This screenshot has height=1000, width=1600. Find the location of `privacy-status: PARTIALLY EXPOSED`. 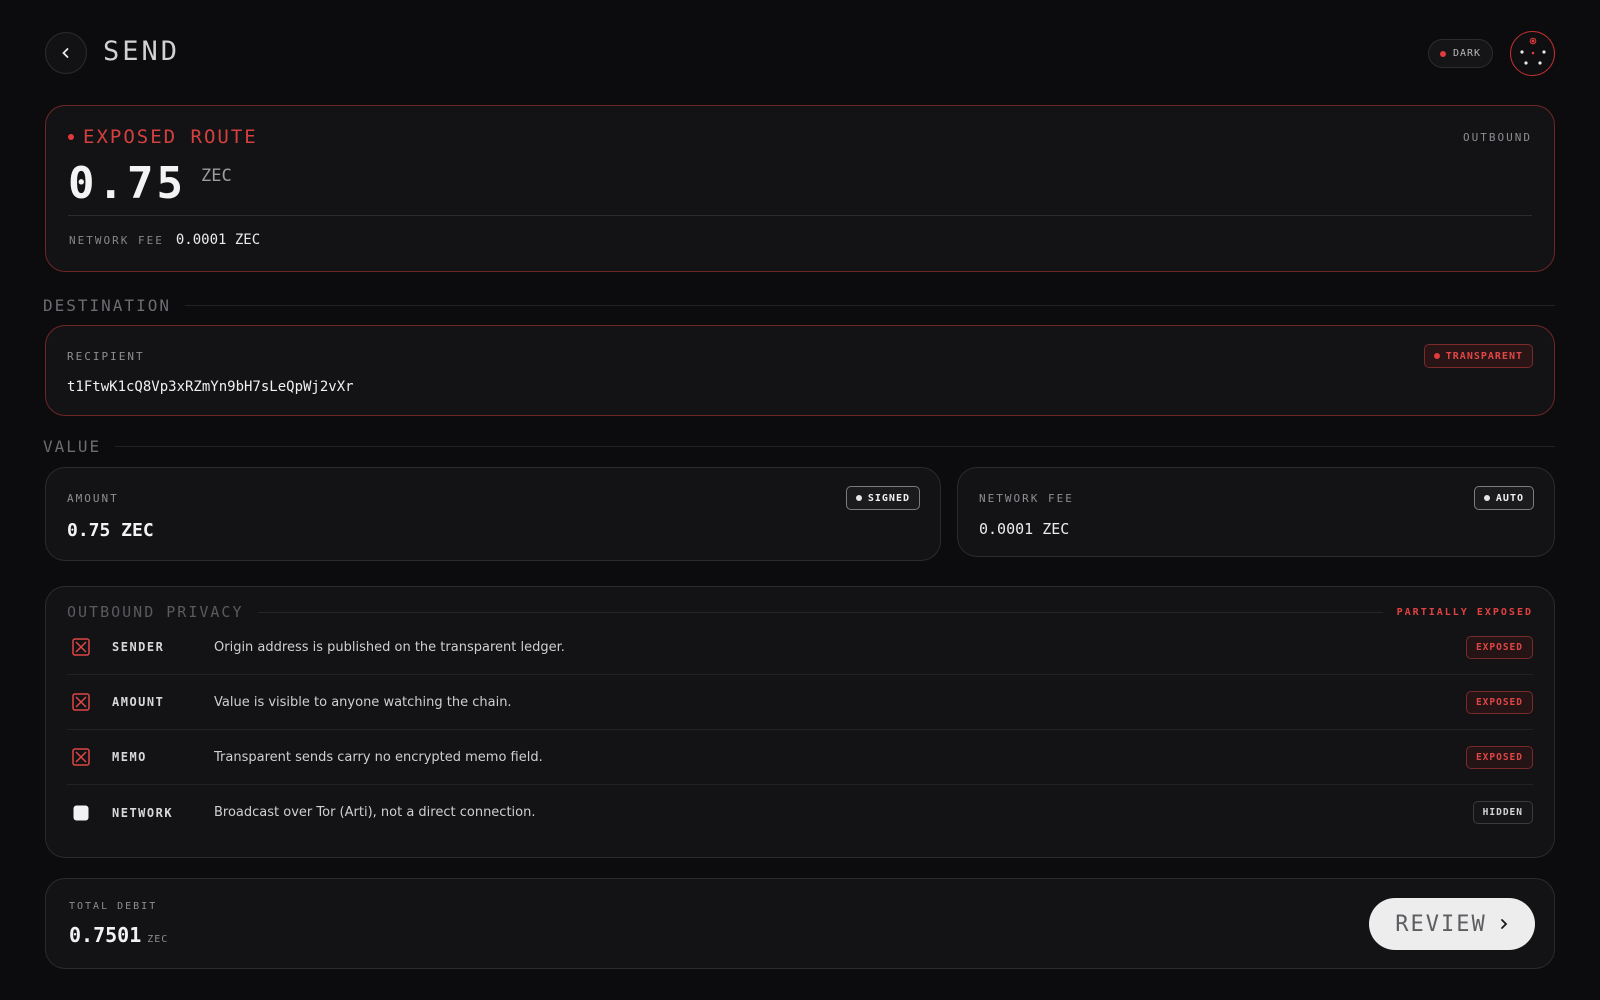

privacy-status: PARTIALLY EXPOSED is located at coordinates (1464, 612).